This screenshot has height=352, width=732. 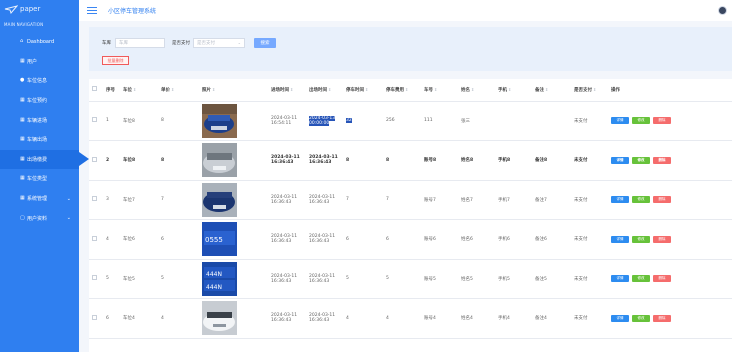 What do you see at coordinates (513, 239) in the screenshot?
I see `cell-phone: 手机6` at bounding box center [513, 239].